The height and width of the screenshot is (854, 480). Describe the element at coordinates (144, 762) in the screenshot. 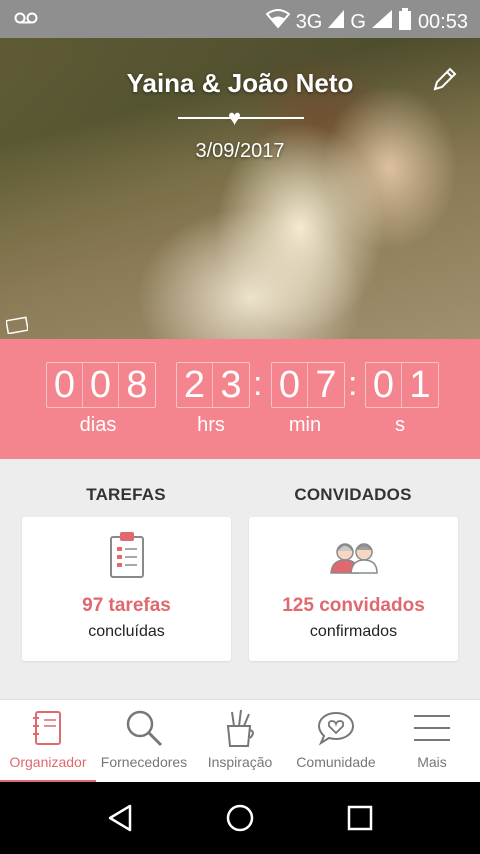

I see `nav-label: Fornecedores` at that location.